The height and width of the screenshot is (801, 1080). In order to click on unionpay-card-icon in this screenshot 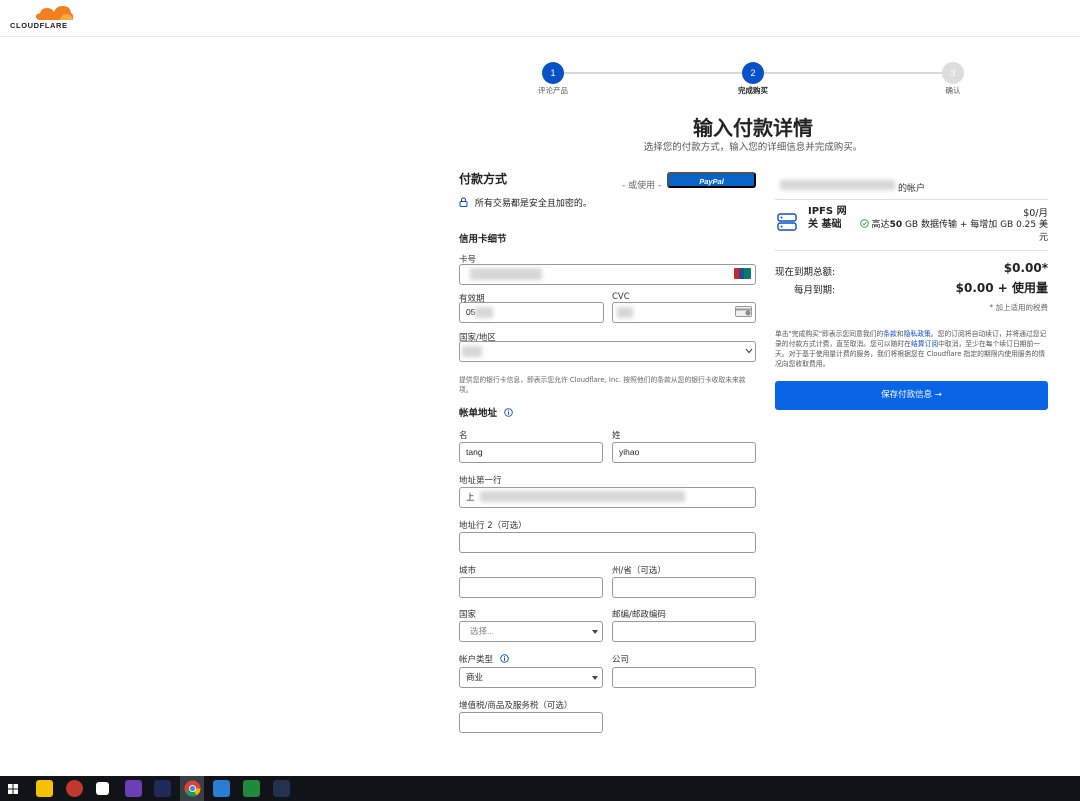, I will do `click(742, 273)`.